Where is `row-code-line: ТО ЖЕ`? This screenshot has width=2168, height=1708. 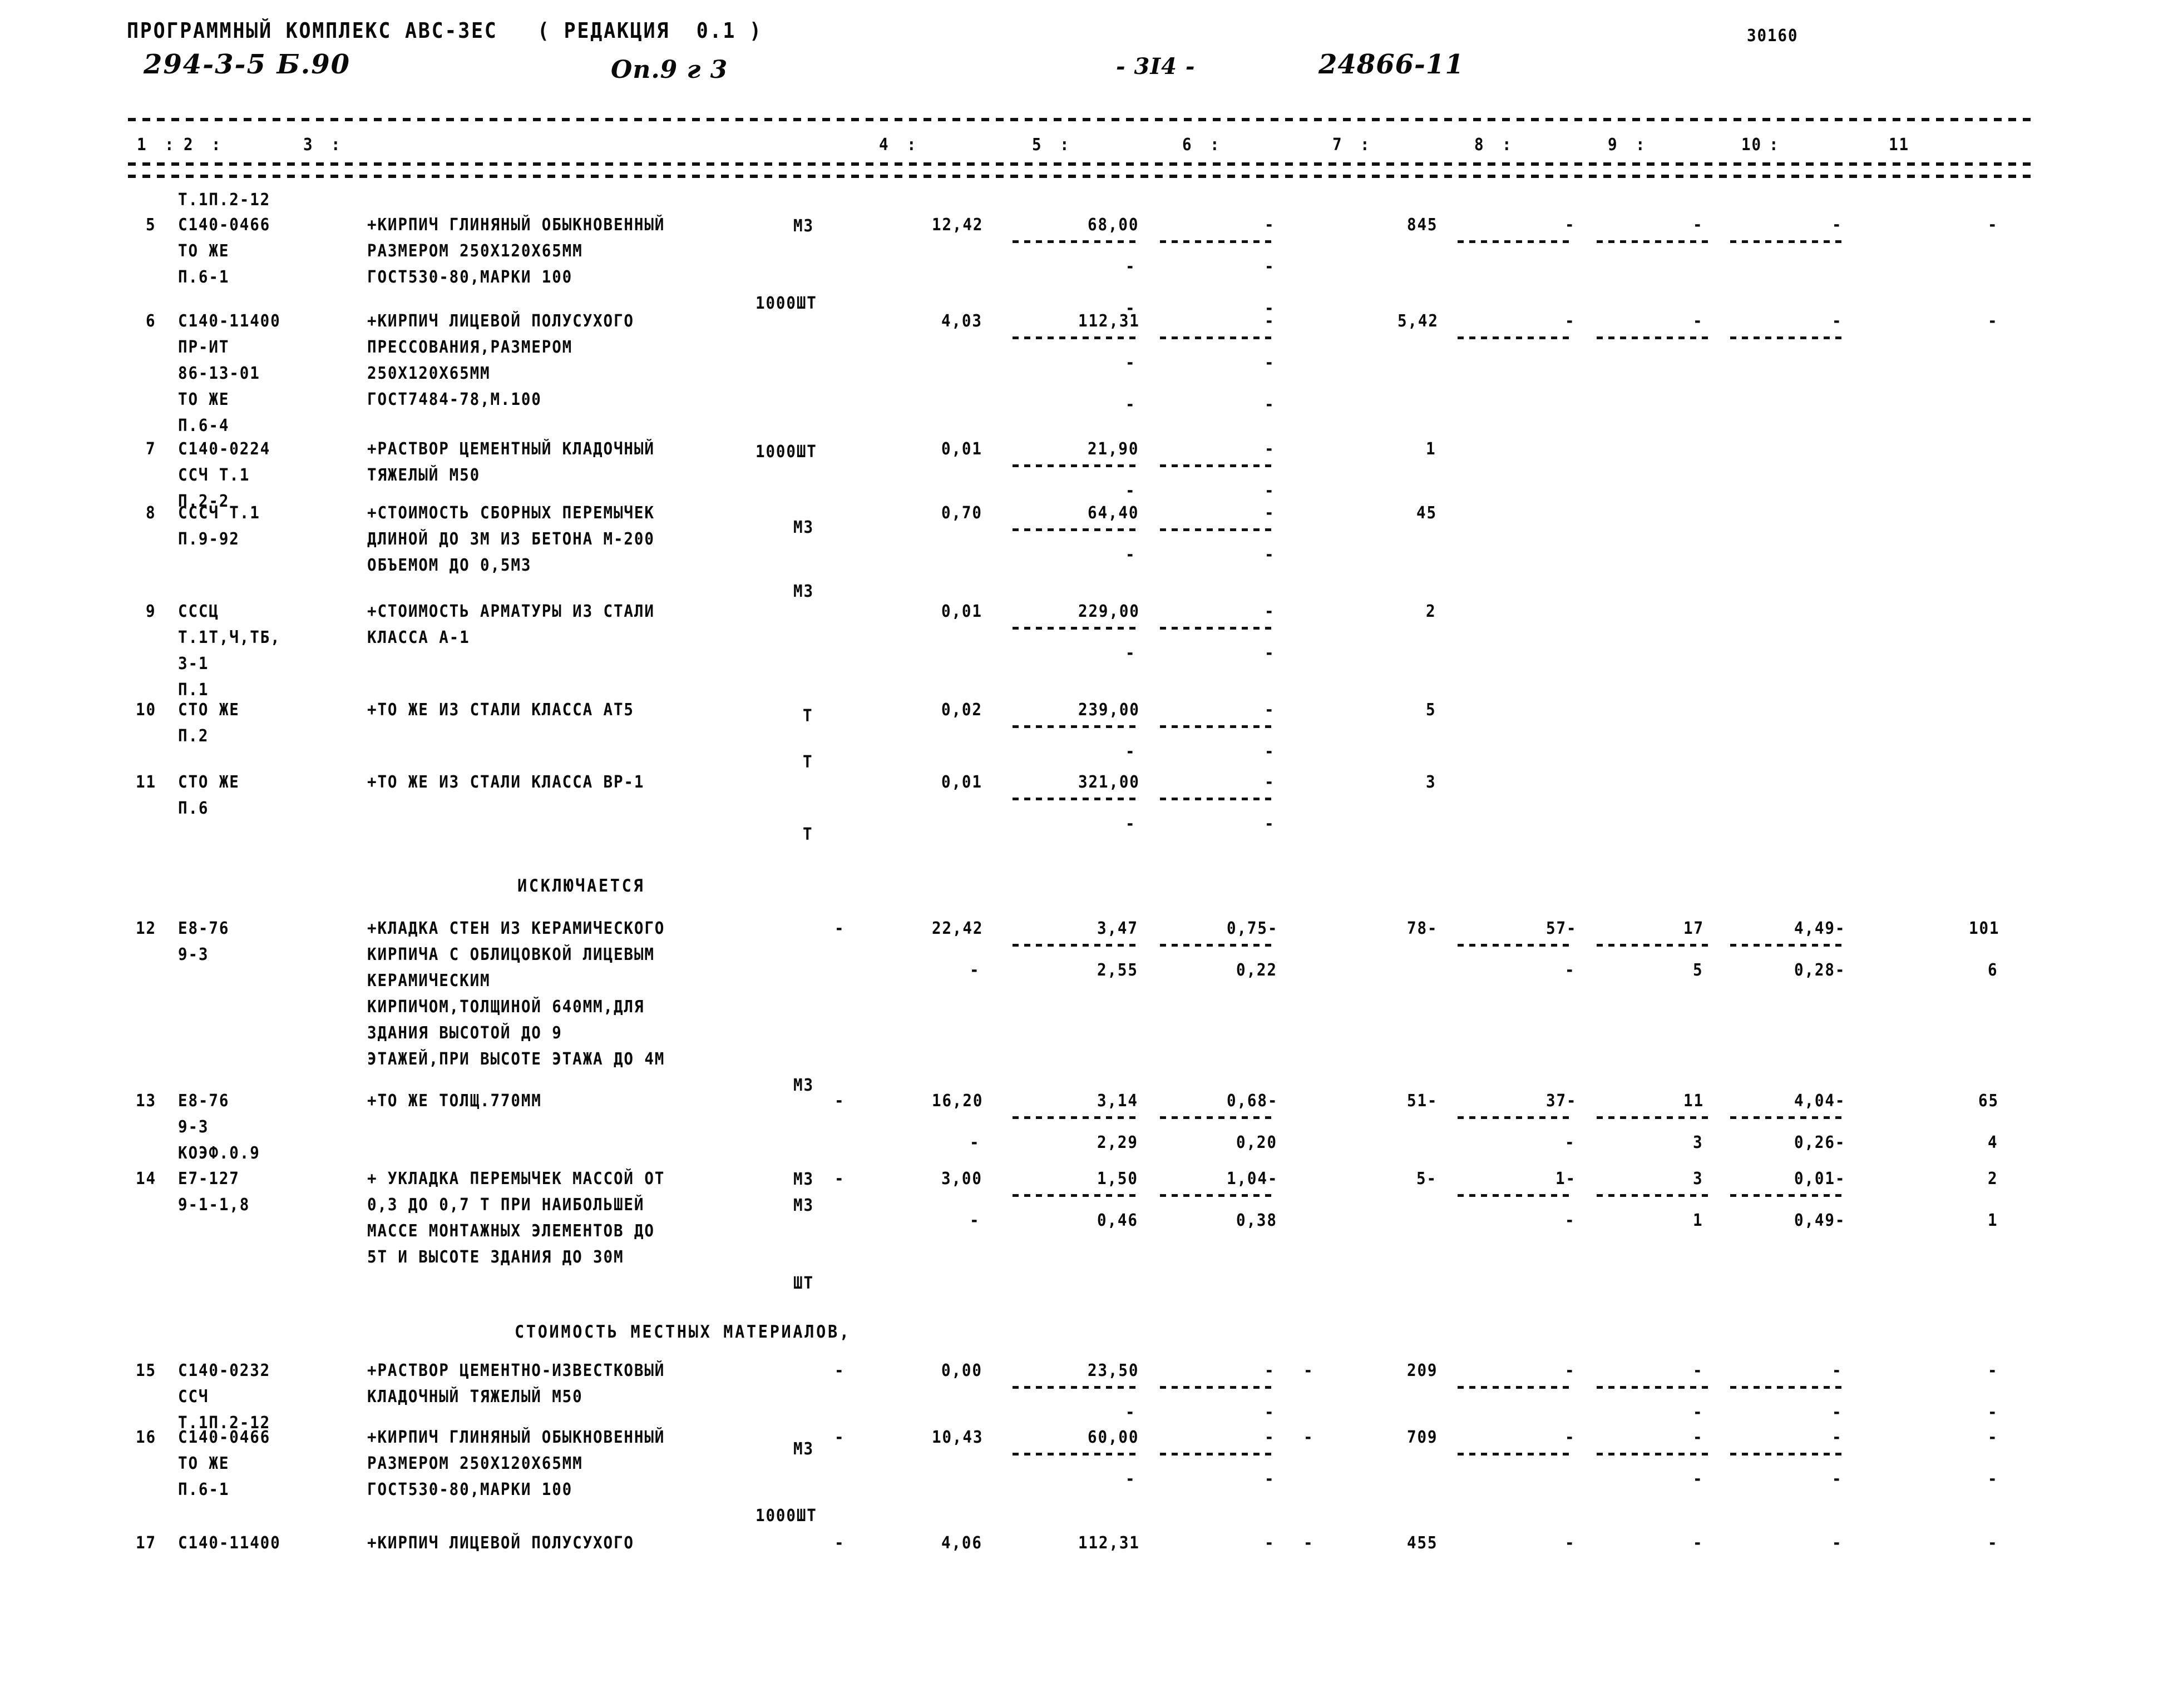 row-code-line: ТО ЖЕ is located at coordinates (204, 251).